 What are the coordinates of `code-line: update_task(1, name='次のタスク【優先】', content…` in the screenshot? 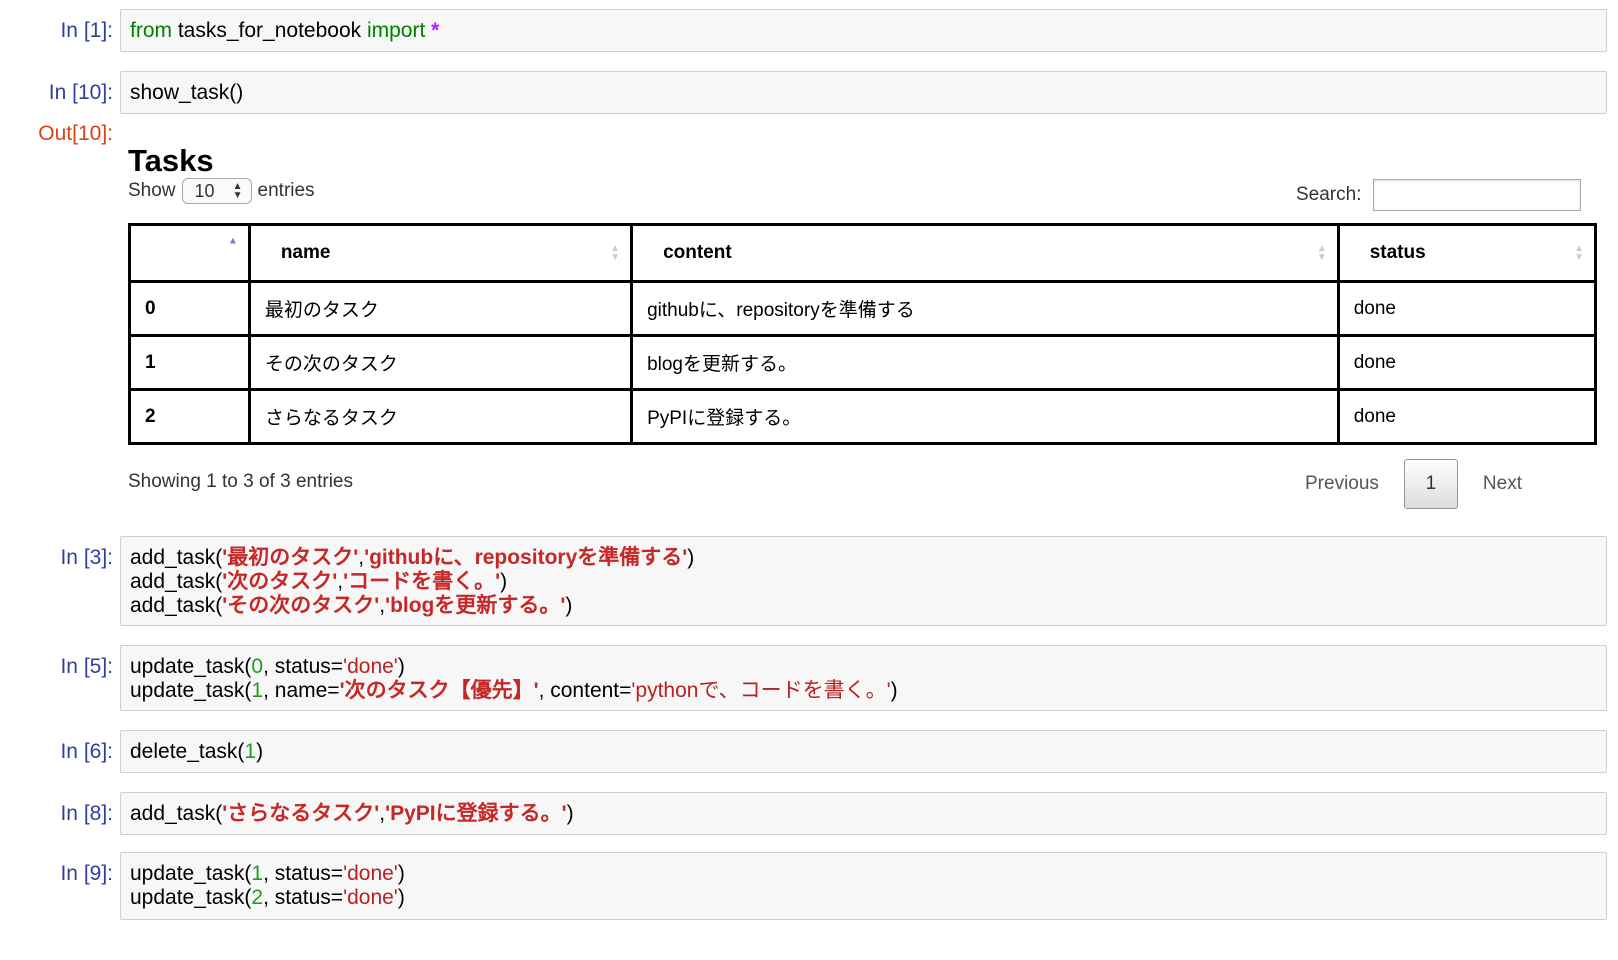 It's located at (863, 691).